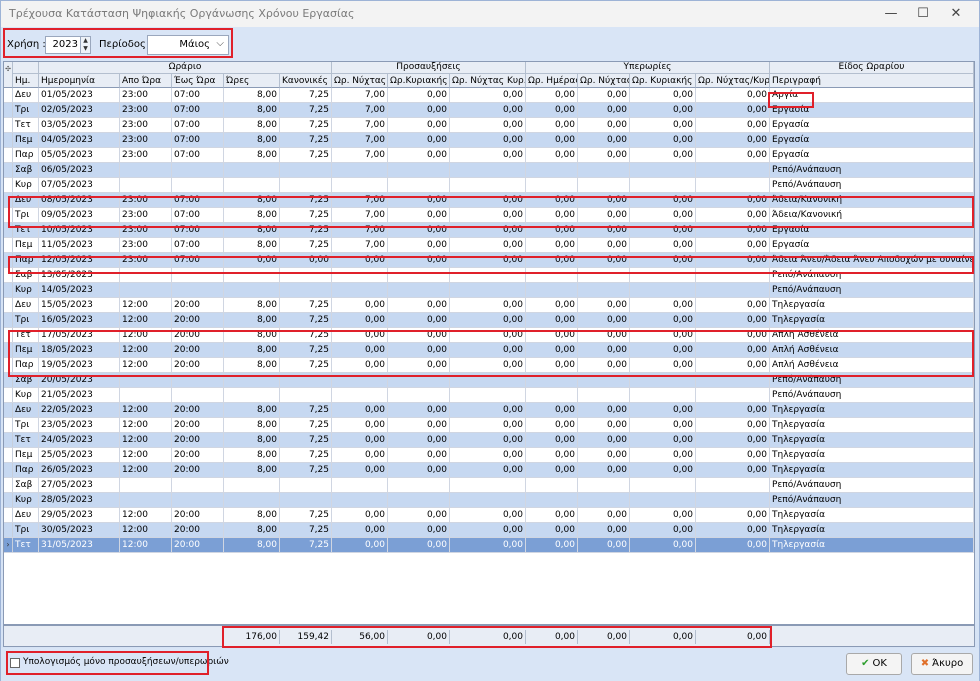 The image size is (980, 681). Describe the element at coordinates (419, 380) in the screenshot. I see `cell-sunday` at that location.